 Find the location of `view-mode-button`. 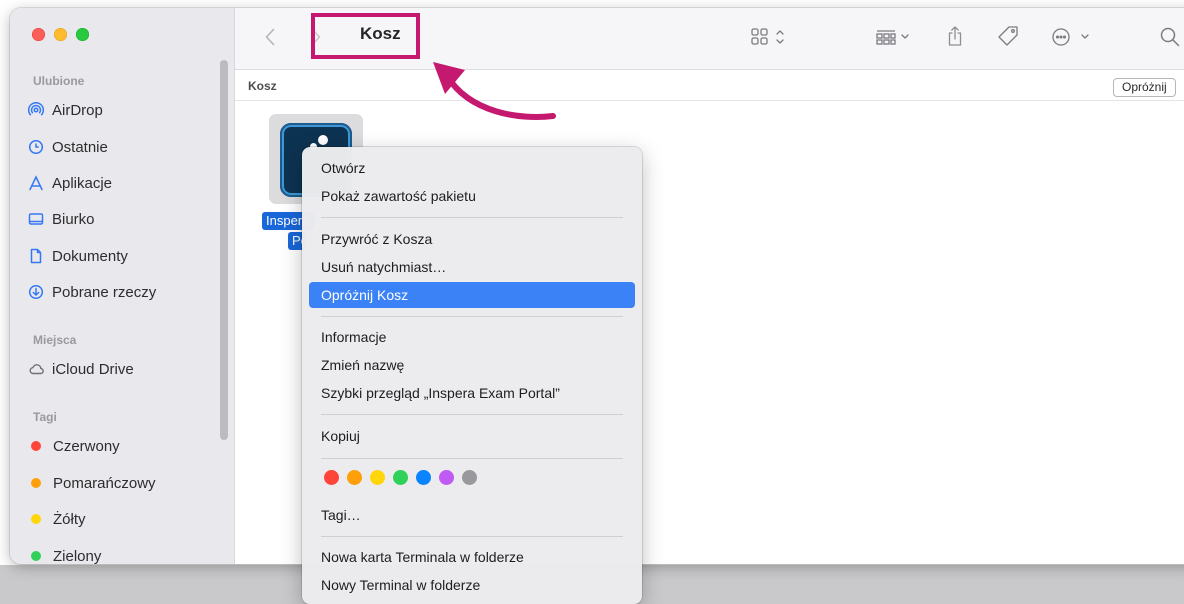

view-mode-button is located at coordinates (770, 37).